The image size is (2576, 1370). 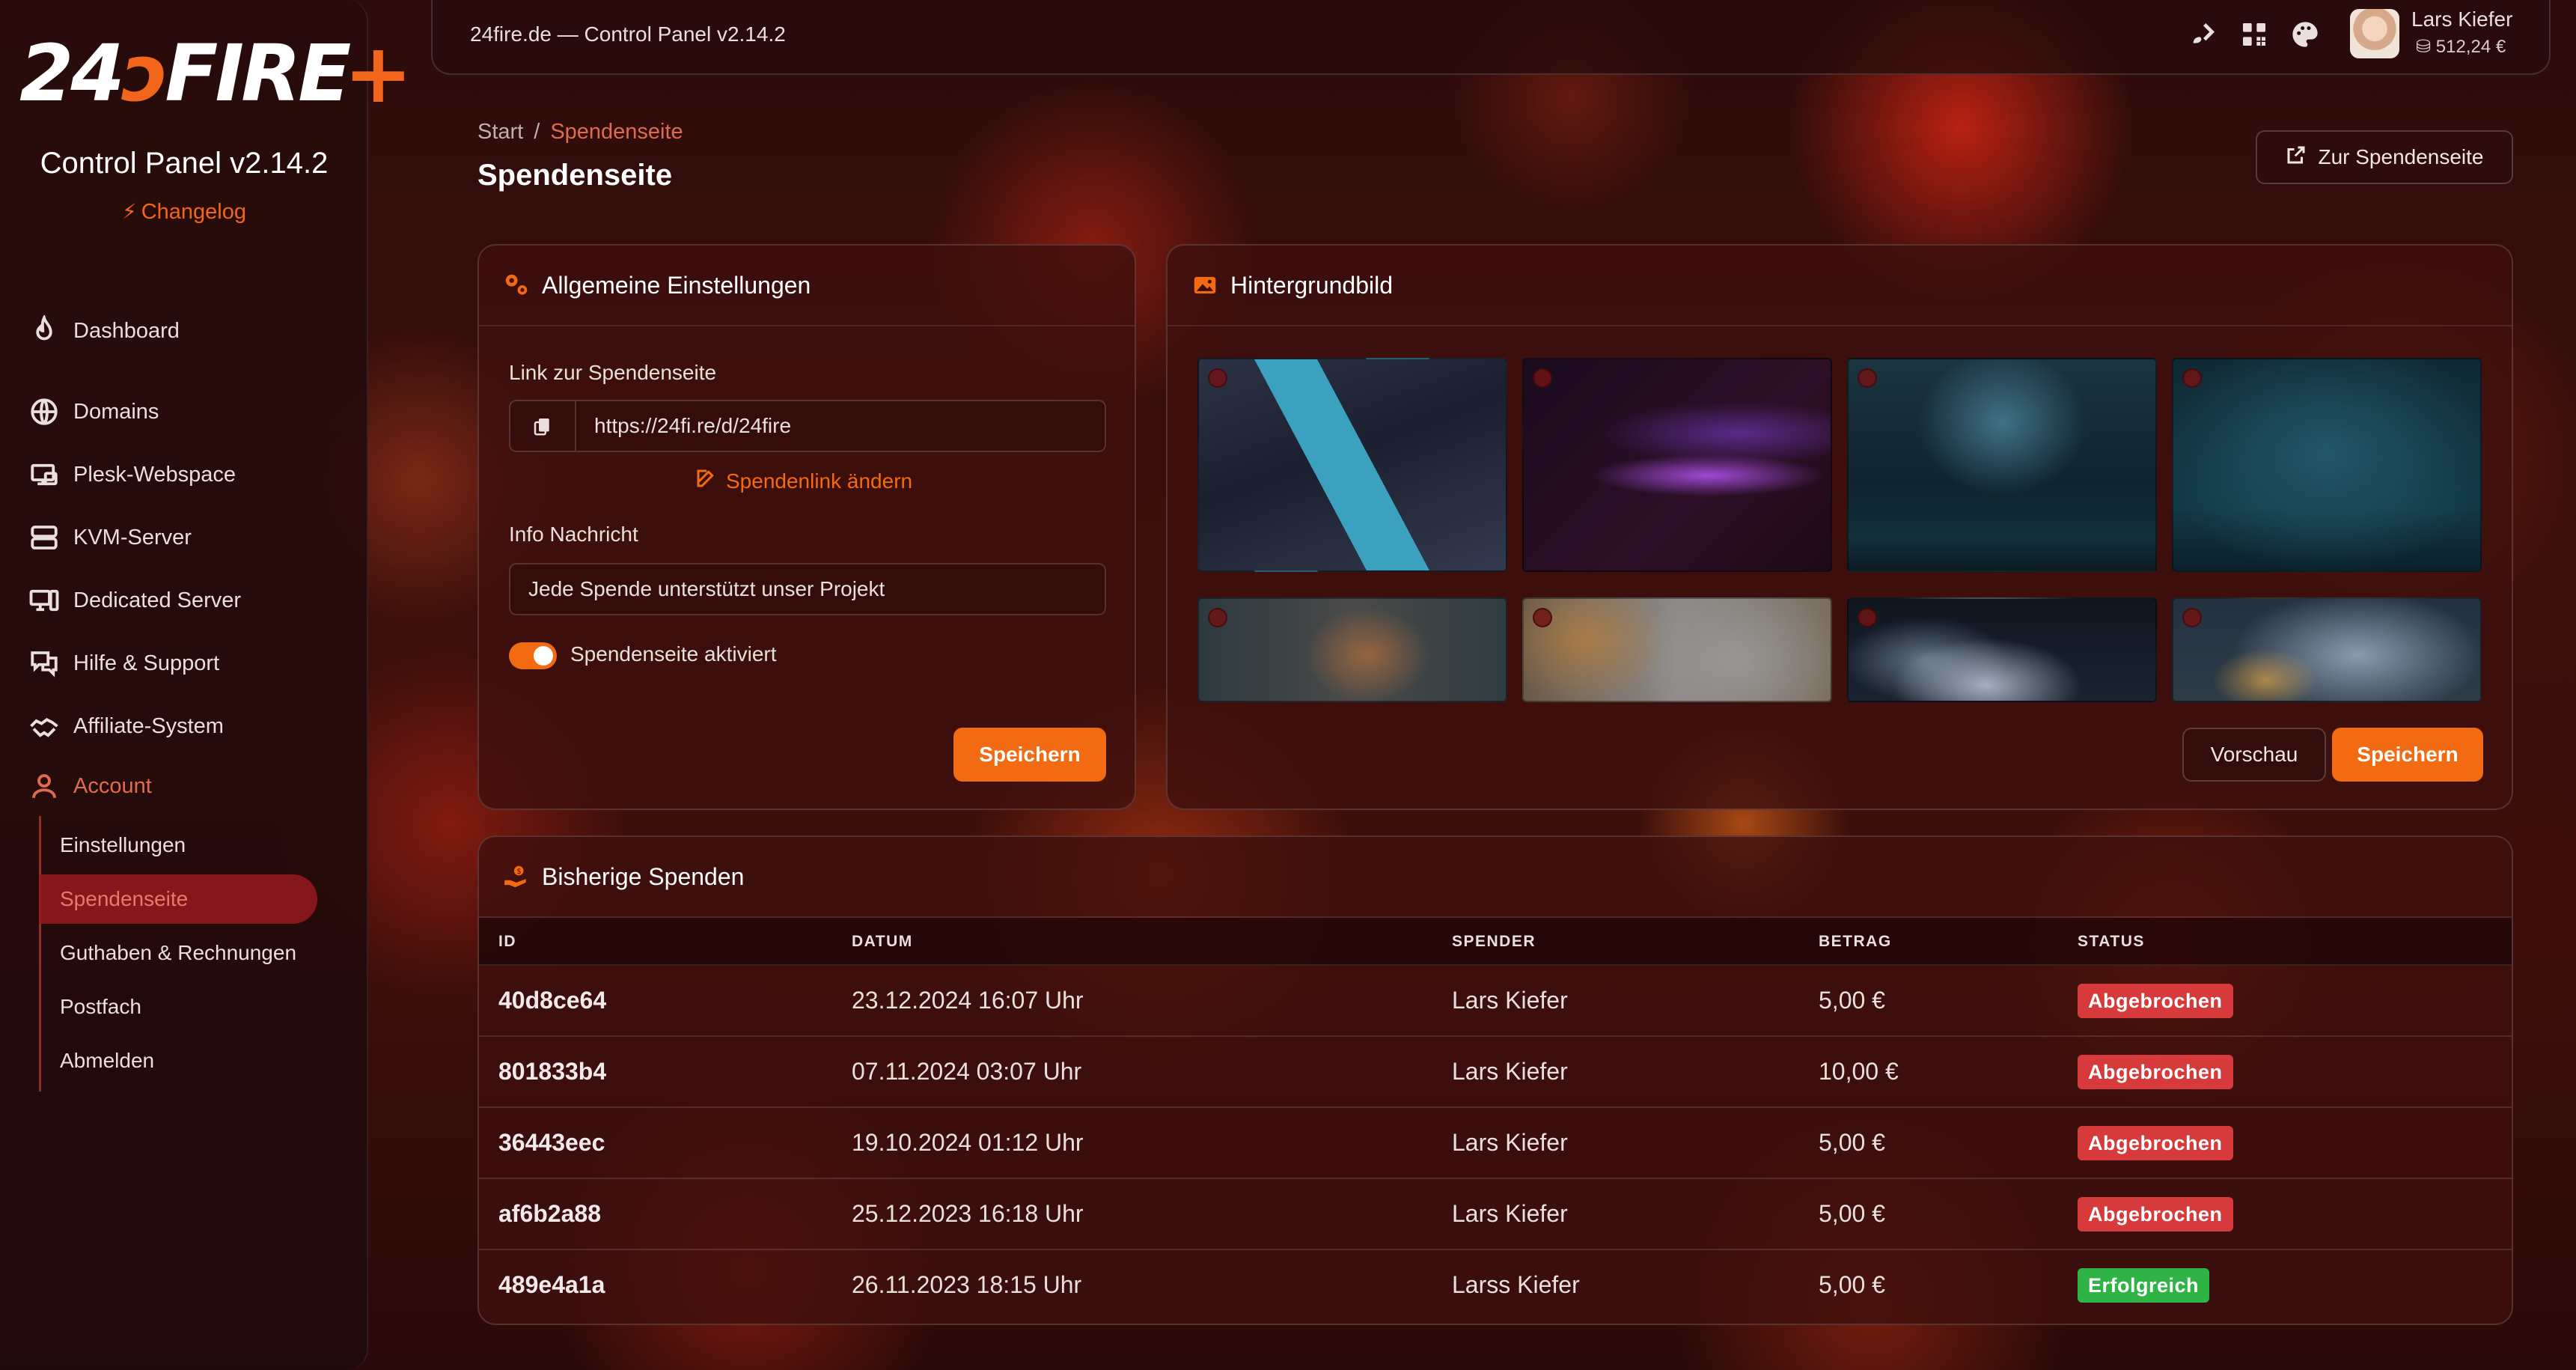 I want to click on changelog-label: Changelog, so click(x=193, y=212).